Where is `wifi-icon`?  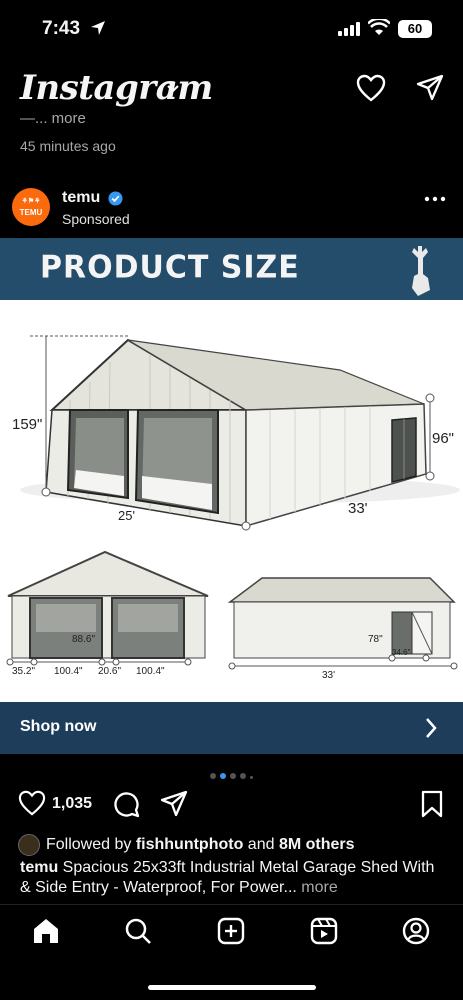 wifi-icon is located at coordinates (379, 27).